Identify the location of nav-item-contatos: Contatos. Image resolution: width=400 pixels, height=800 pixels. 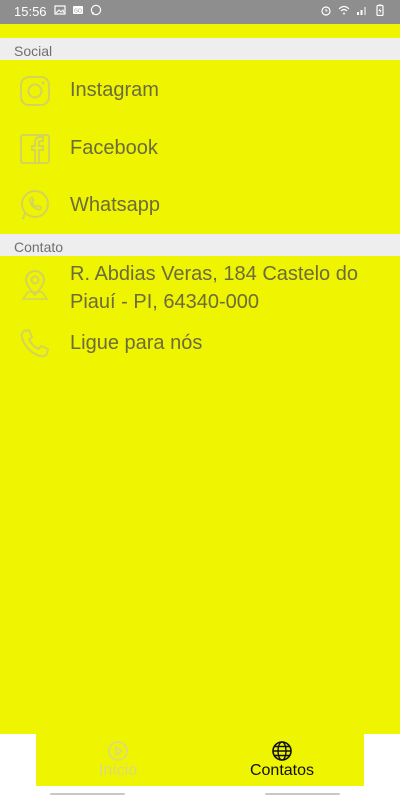
(282, 760).